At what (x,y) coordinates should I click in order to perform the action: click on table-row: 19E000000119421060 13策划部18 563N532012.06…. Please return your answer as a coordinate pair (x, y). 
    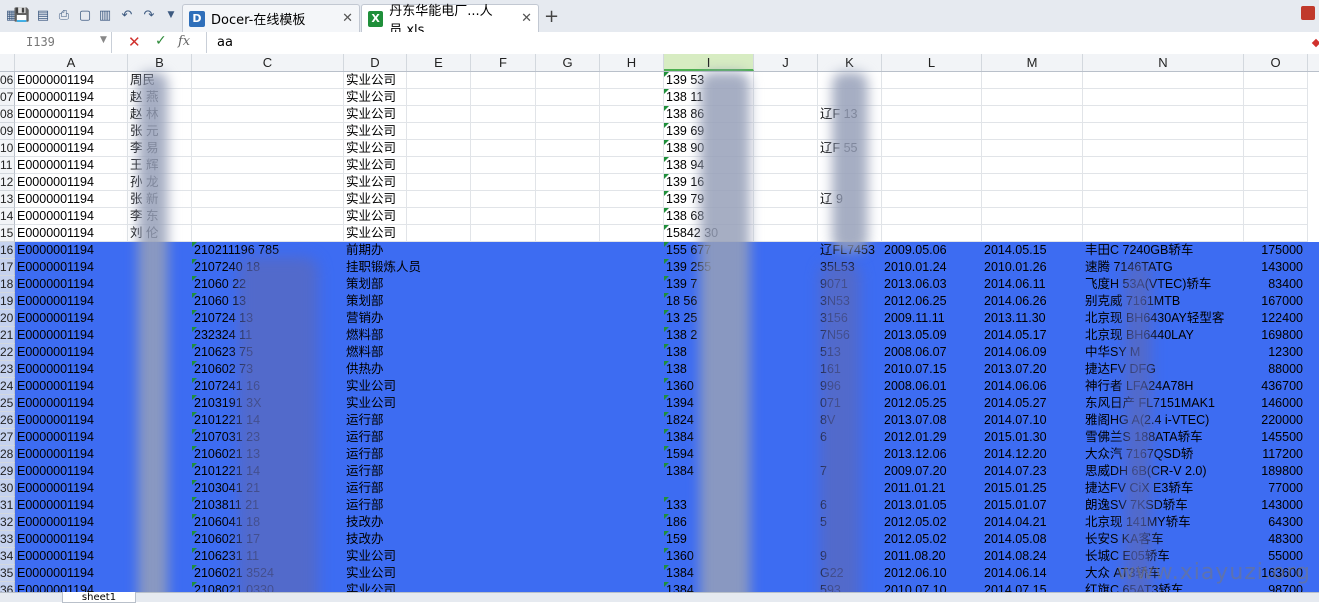
    Looking at the image, I should click on (659, 301).